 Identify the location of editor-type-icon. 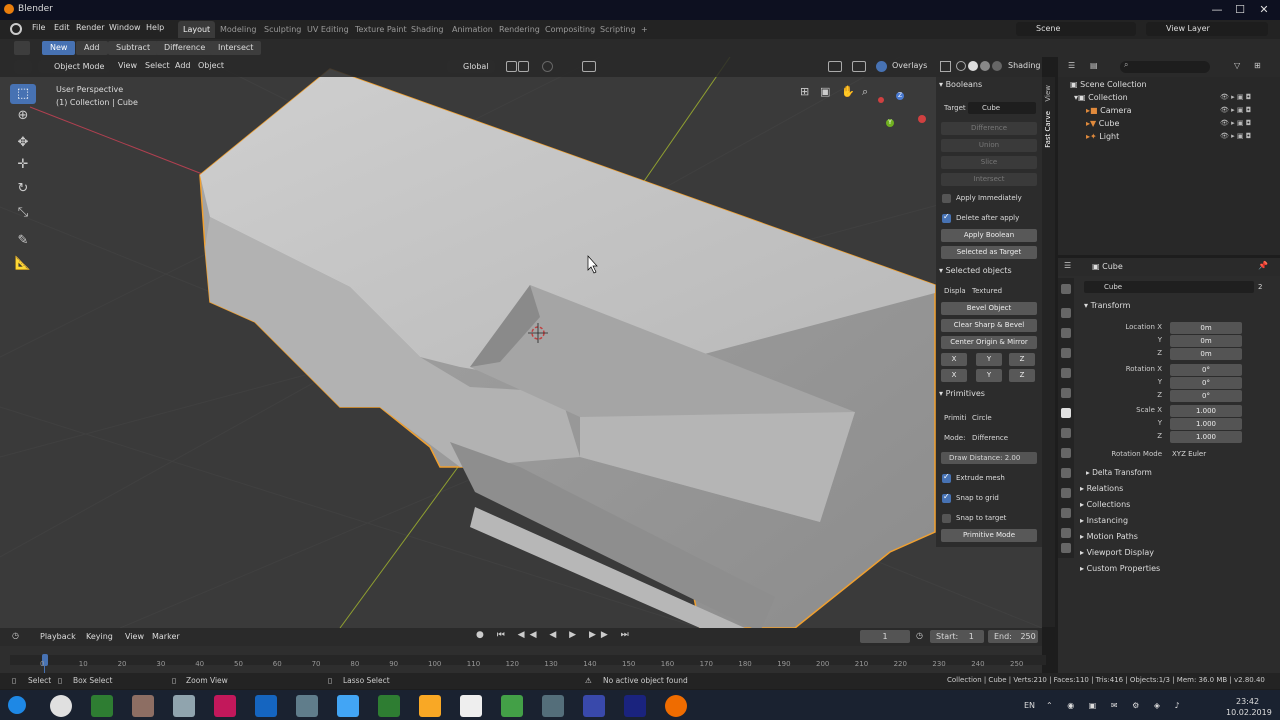
(23, 67).